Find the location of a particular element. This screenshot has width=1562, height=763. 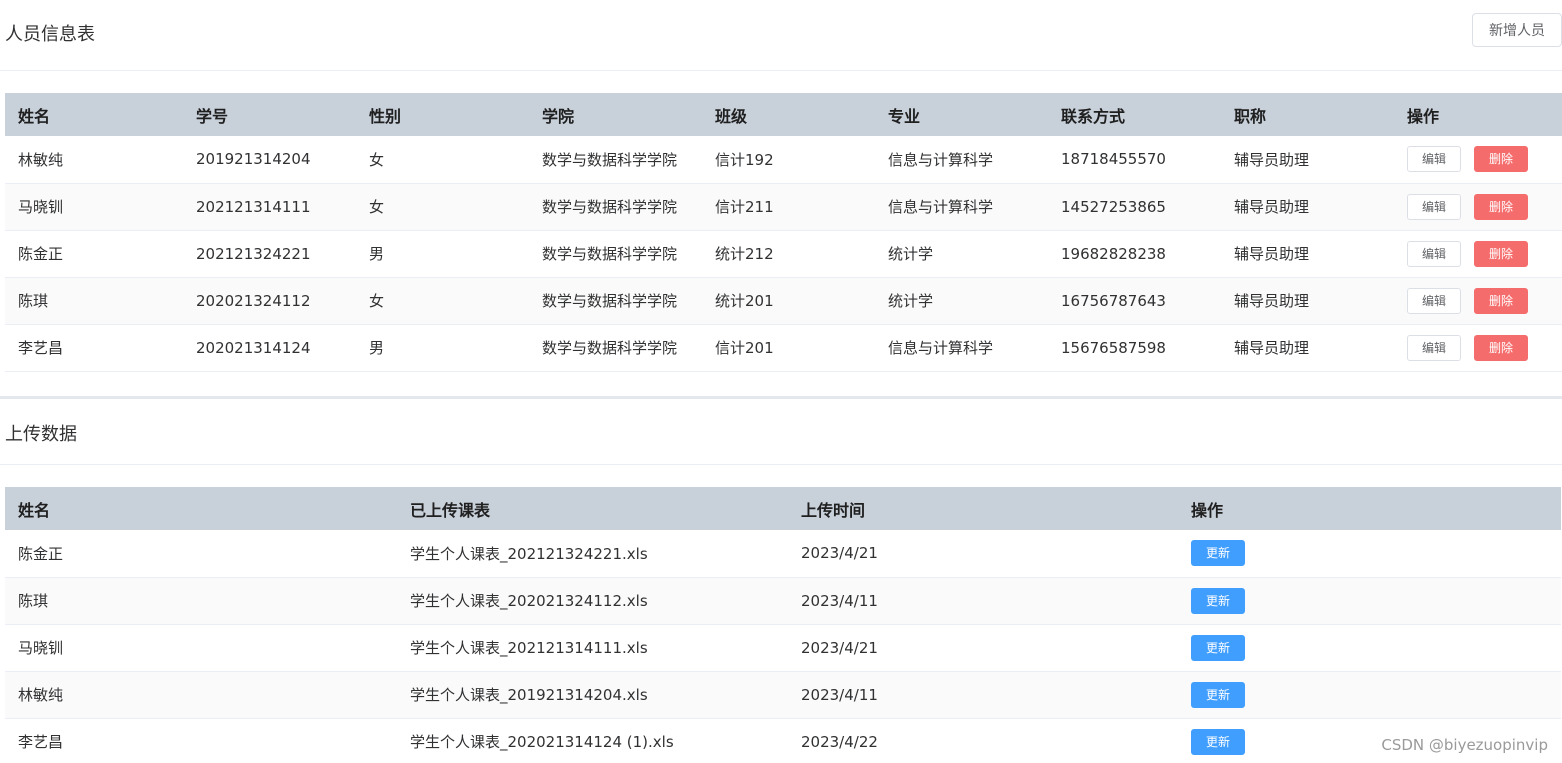

add-personnel-button: 新增人员 is located at coordinates (1517, 30).